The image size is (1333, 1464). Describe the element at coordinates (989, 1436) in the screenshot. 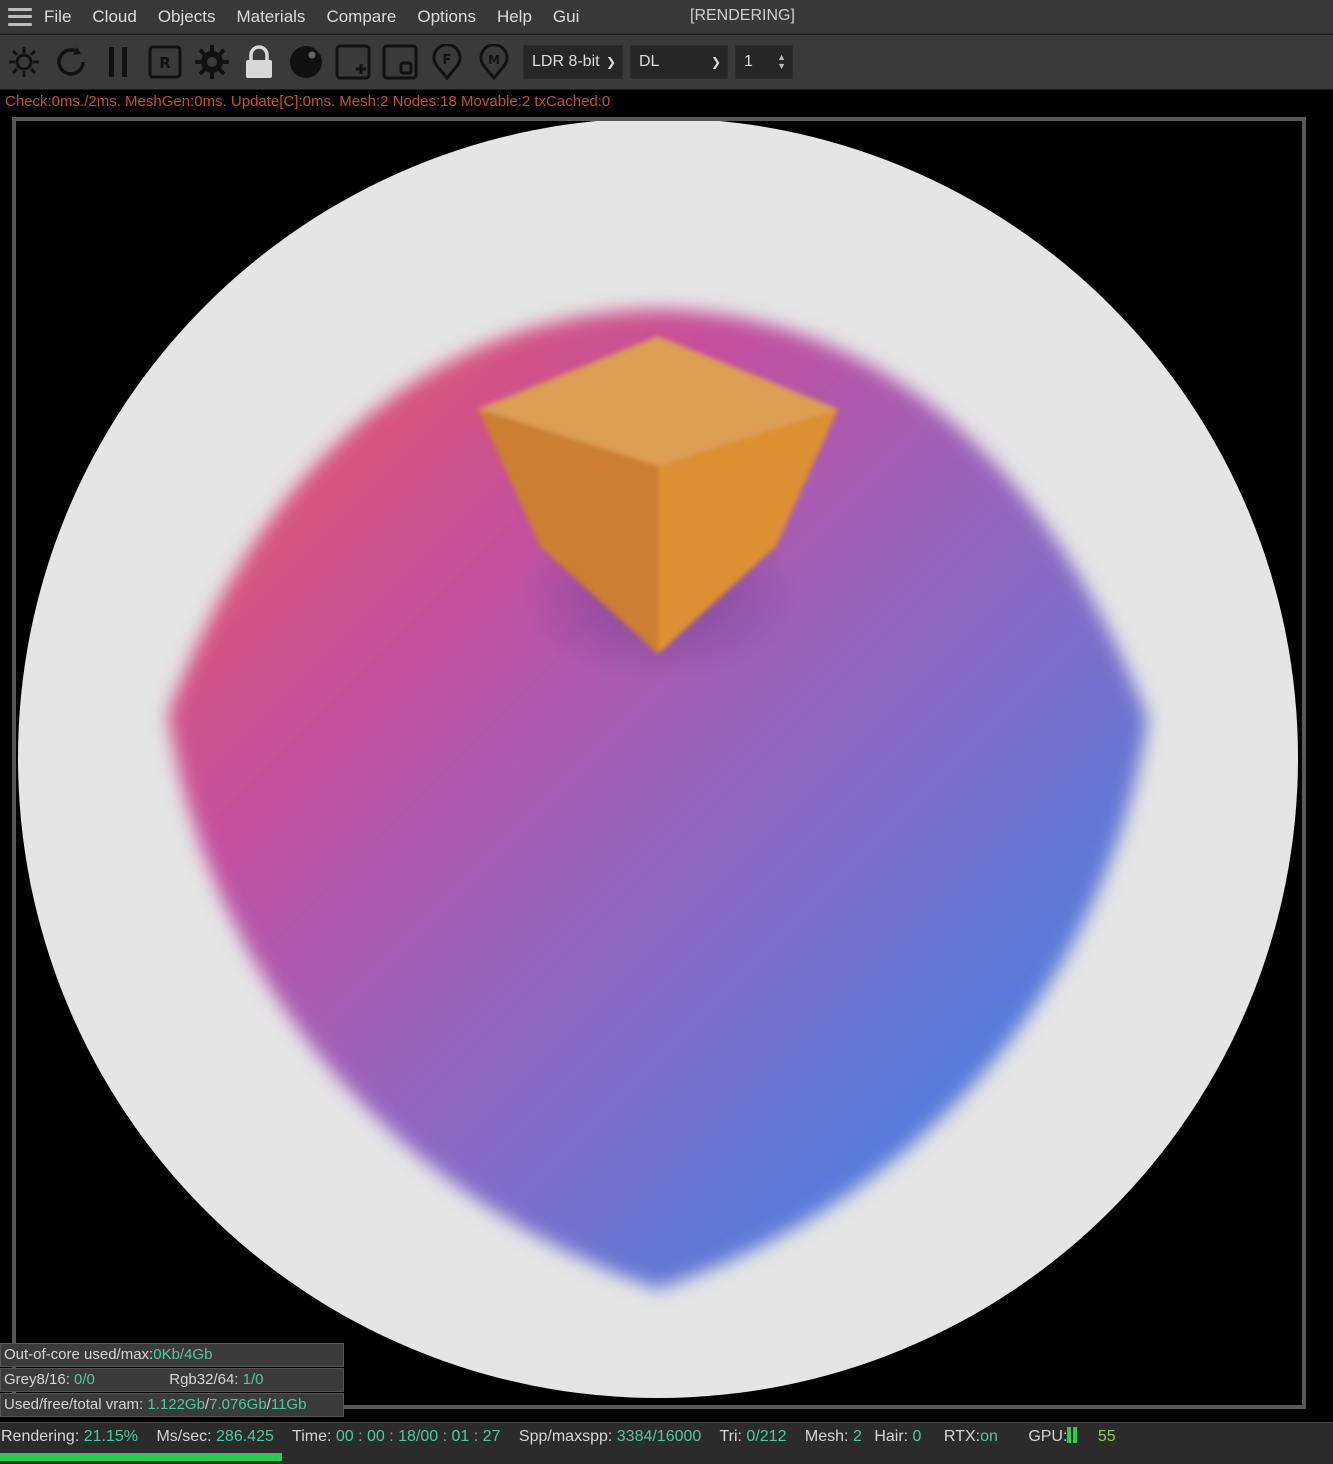

I see `rtx-value: on` at that location.